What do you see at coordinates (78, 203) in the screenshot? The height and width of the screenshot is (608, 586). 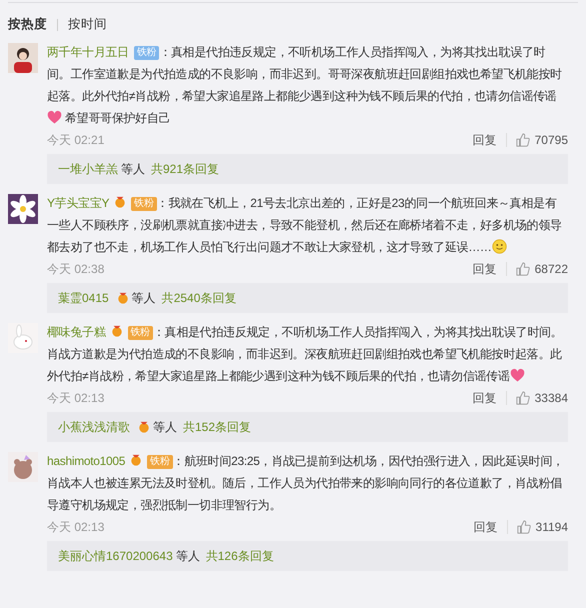 I see `user-link: Y芋头宝宝Y` at bounding box center [78, 203].